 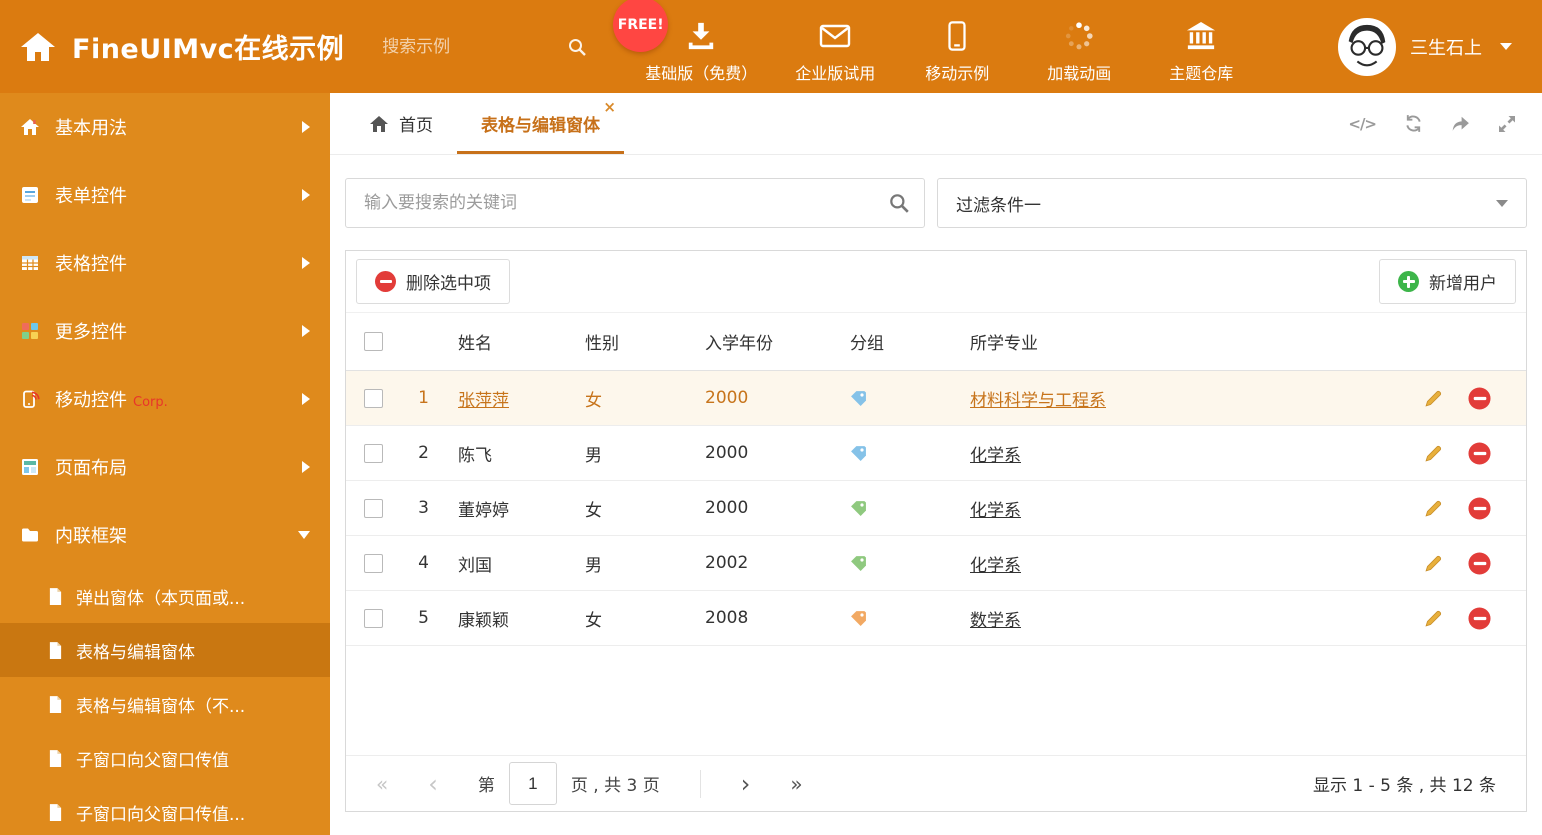 What do you see at coordinates (30, 467) in the screenshot?
I see `layout-icon` at bounding box center [30, 467].